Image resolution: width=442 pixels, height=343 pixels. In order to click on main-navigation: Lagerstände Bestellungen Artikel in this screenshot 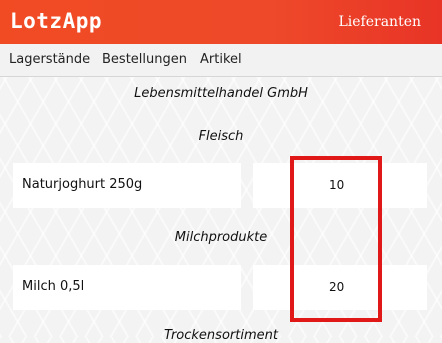, I will do `click(221, 60)`.